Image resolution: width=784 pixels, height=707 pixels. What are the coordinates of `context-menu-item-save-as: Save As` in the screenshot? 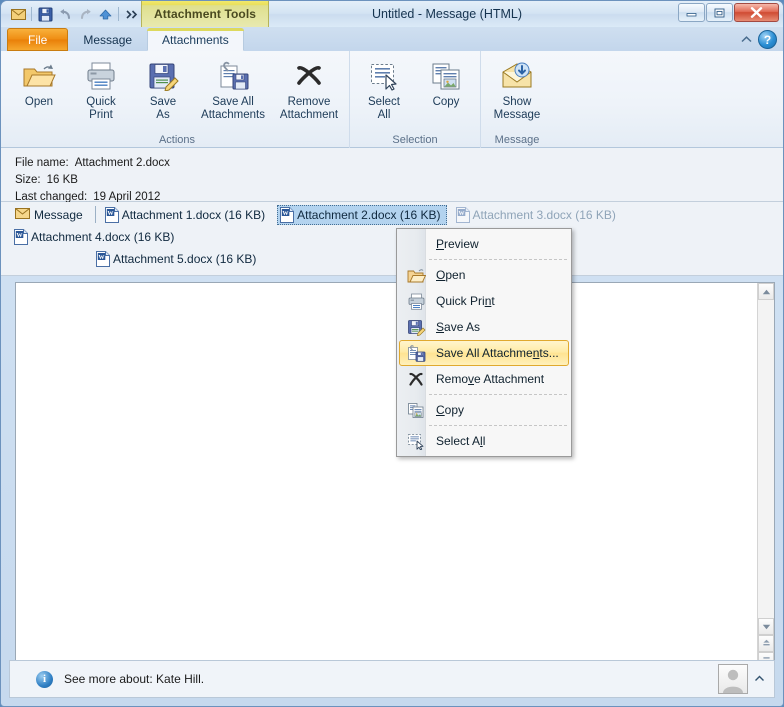 It's located at (484, 327).